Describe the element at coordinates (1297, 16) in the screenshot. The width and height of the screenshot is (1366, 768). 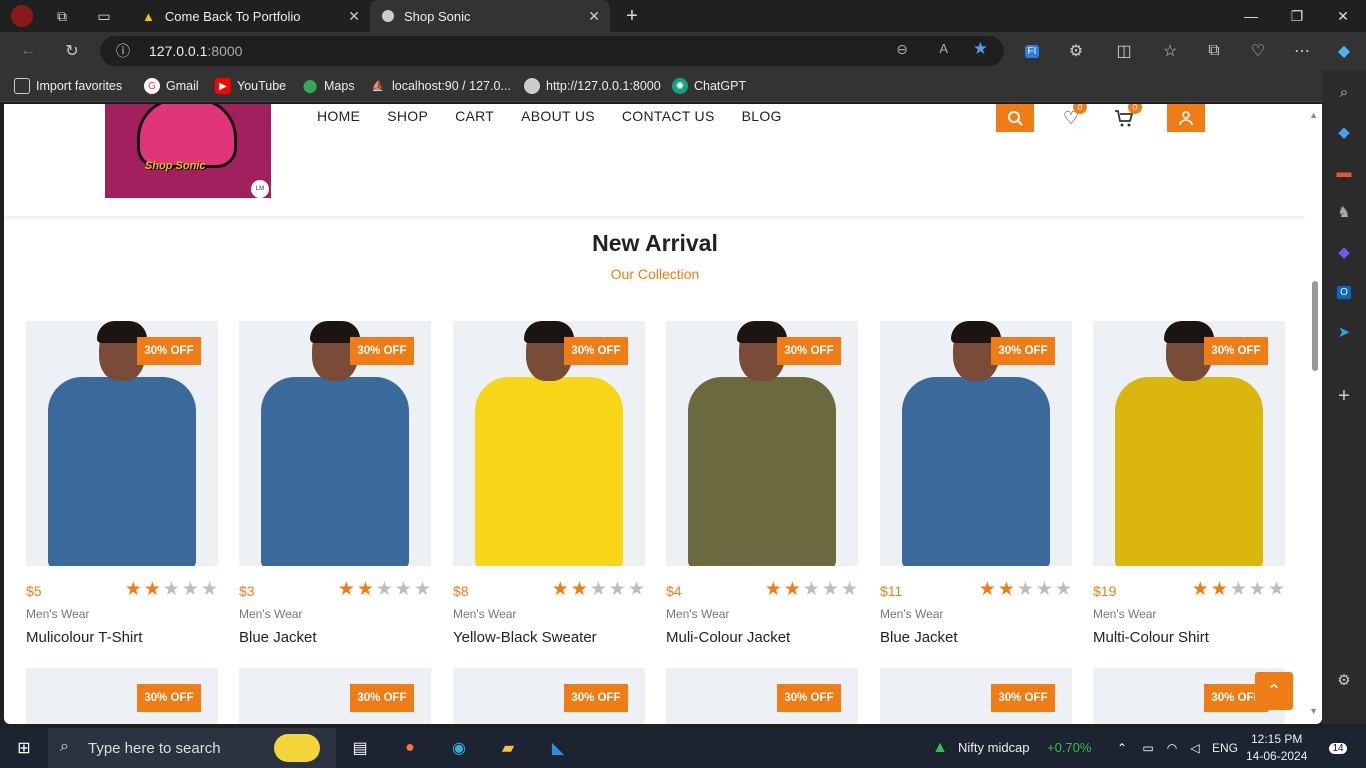
I see `restore-icon: ❐` at that location.